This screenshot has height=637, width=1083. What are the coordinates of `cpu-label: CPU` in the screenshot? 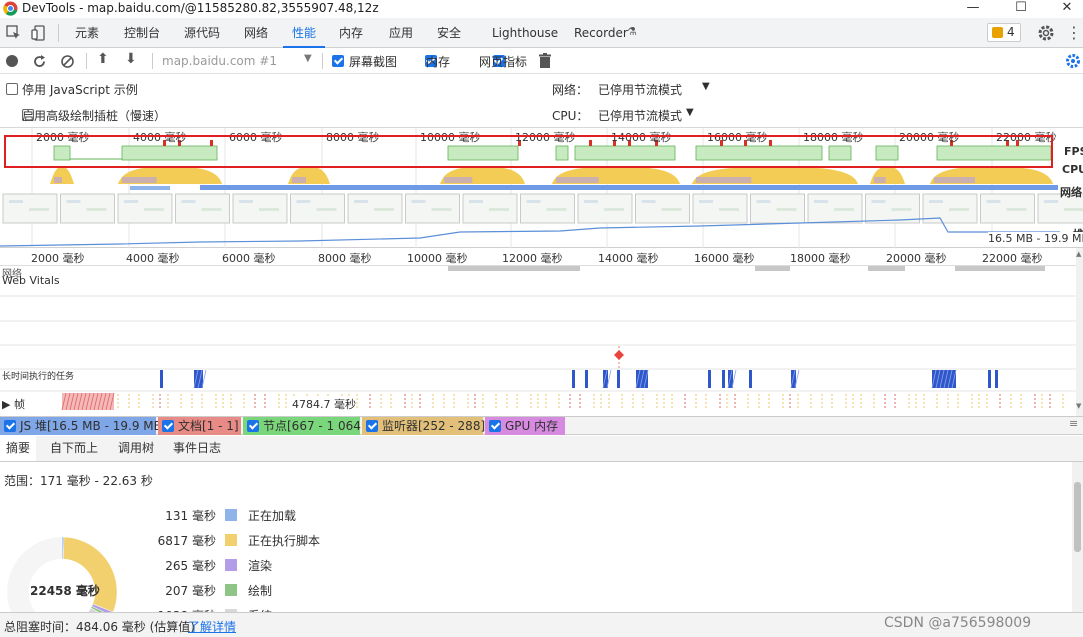 It's located at (1072, 169).